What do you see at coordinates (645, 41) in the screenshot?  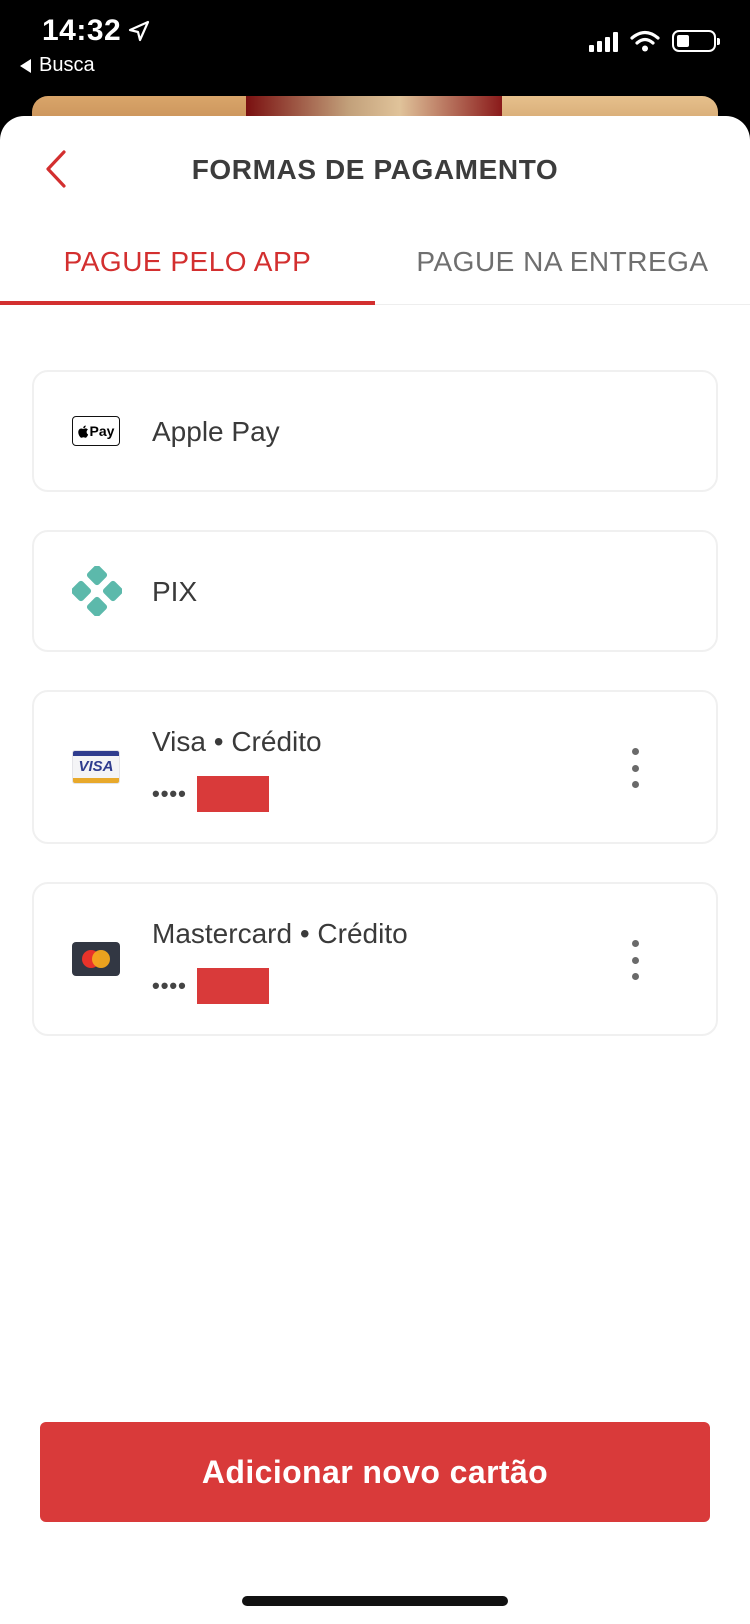 I see `wifi-icon` at bounding box center [645, 41].